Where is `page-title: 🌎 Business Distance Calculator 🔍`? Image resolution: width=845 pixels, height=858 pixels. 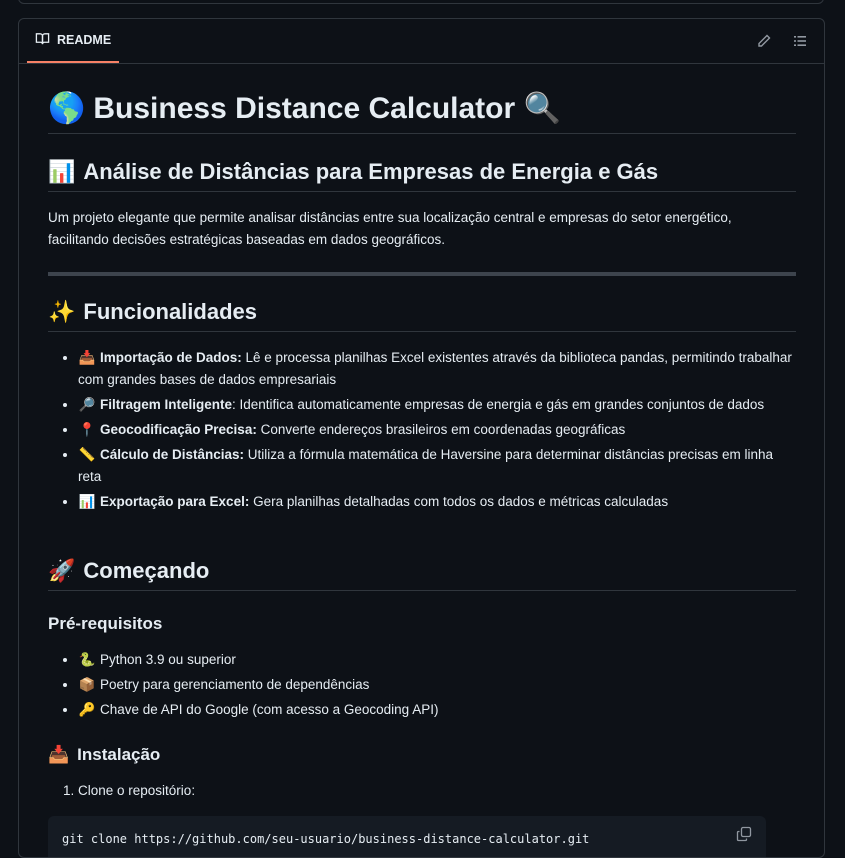 page-title: 🌎 Business Distance Calculator 🔍 is located at coordinates (422, 111).